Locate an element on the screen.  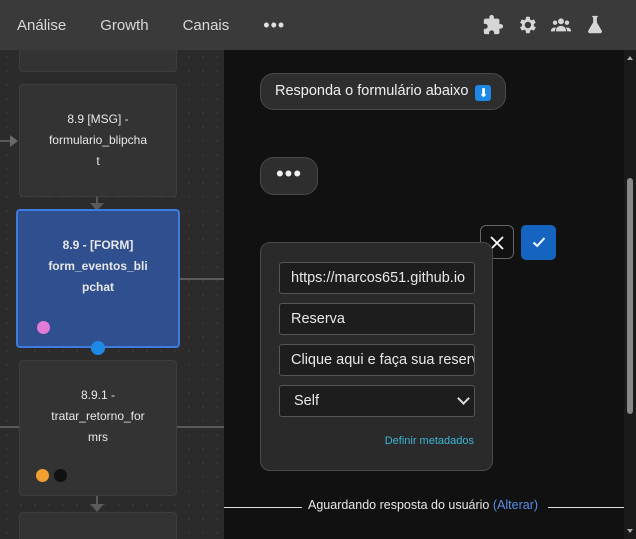
scroll-up-arrow-icon is located at coordinates (630, 58).